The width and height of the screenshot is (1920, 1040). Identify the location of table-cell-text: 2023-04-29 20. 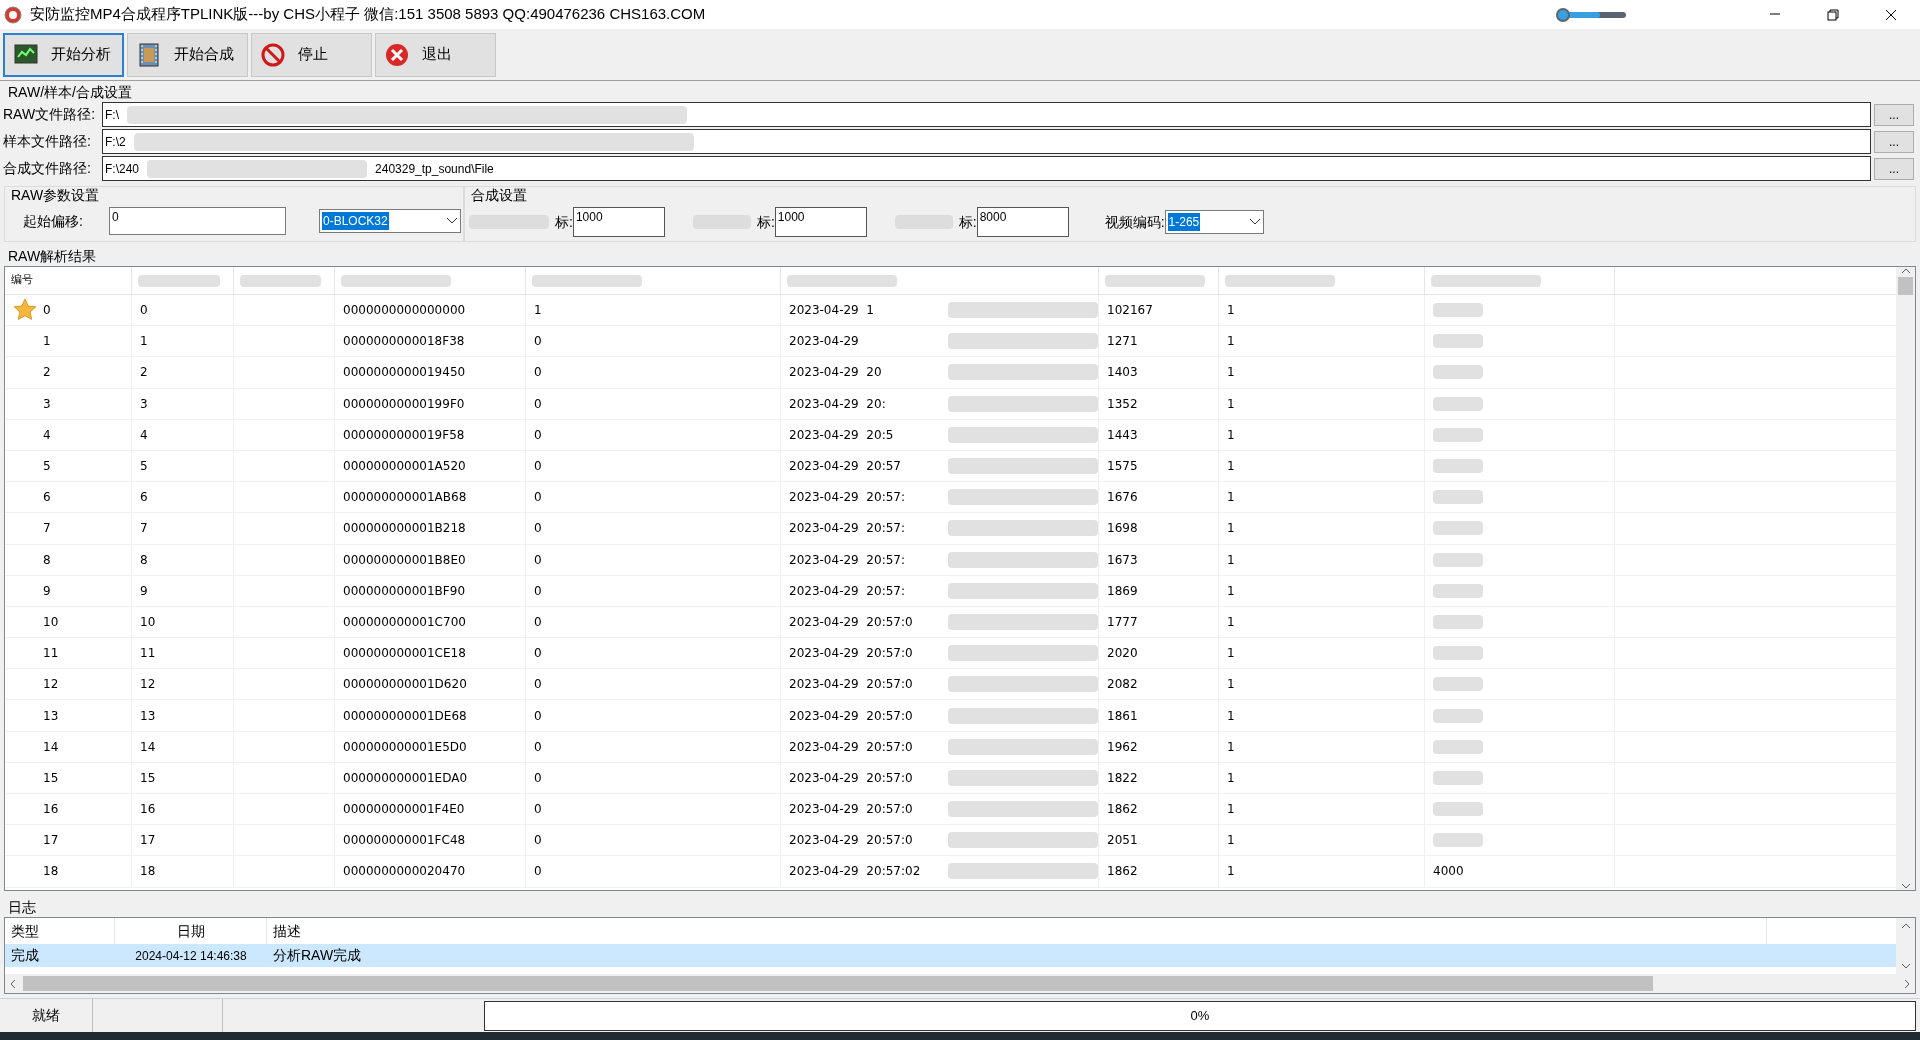
(835, 373).